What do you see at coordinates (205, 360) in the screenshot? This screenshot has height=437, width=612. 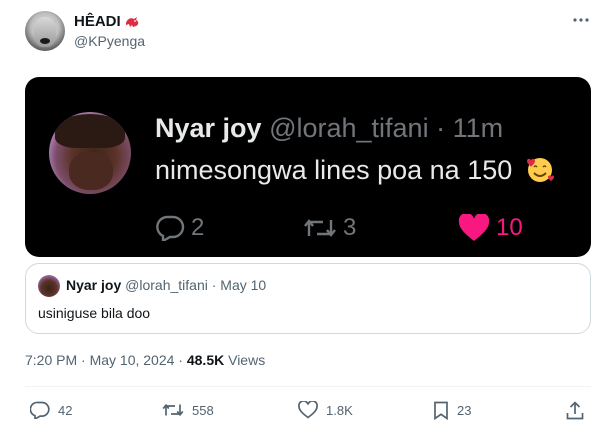 I see `views-count: 48.5K` at bounding box center [205, 360].